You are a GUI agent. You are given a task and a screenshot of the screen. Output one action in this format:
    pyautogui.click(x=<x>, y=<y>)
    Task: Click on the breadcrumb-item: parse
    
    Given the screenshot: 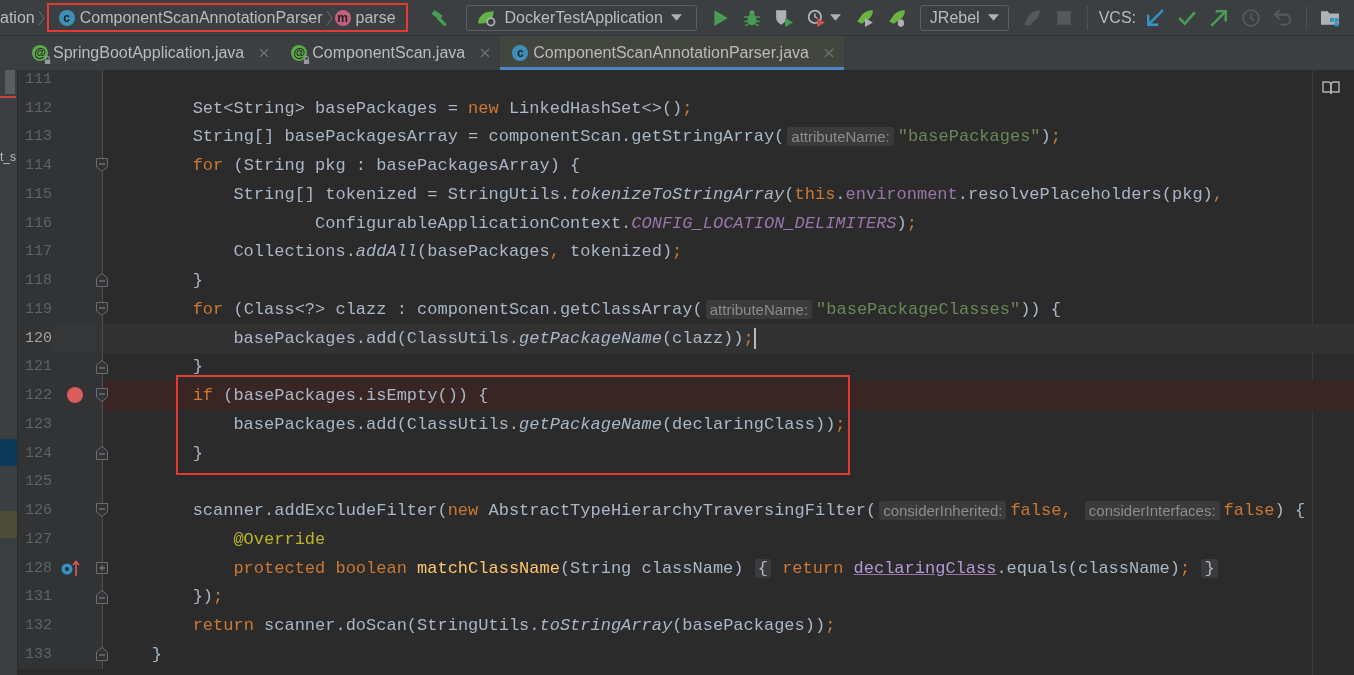 What is the action you would take?
    pyautogui.click(x=375, y=17)
    